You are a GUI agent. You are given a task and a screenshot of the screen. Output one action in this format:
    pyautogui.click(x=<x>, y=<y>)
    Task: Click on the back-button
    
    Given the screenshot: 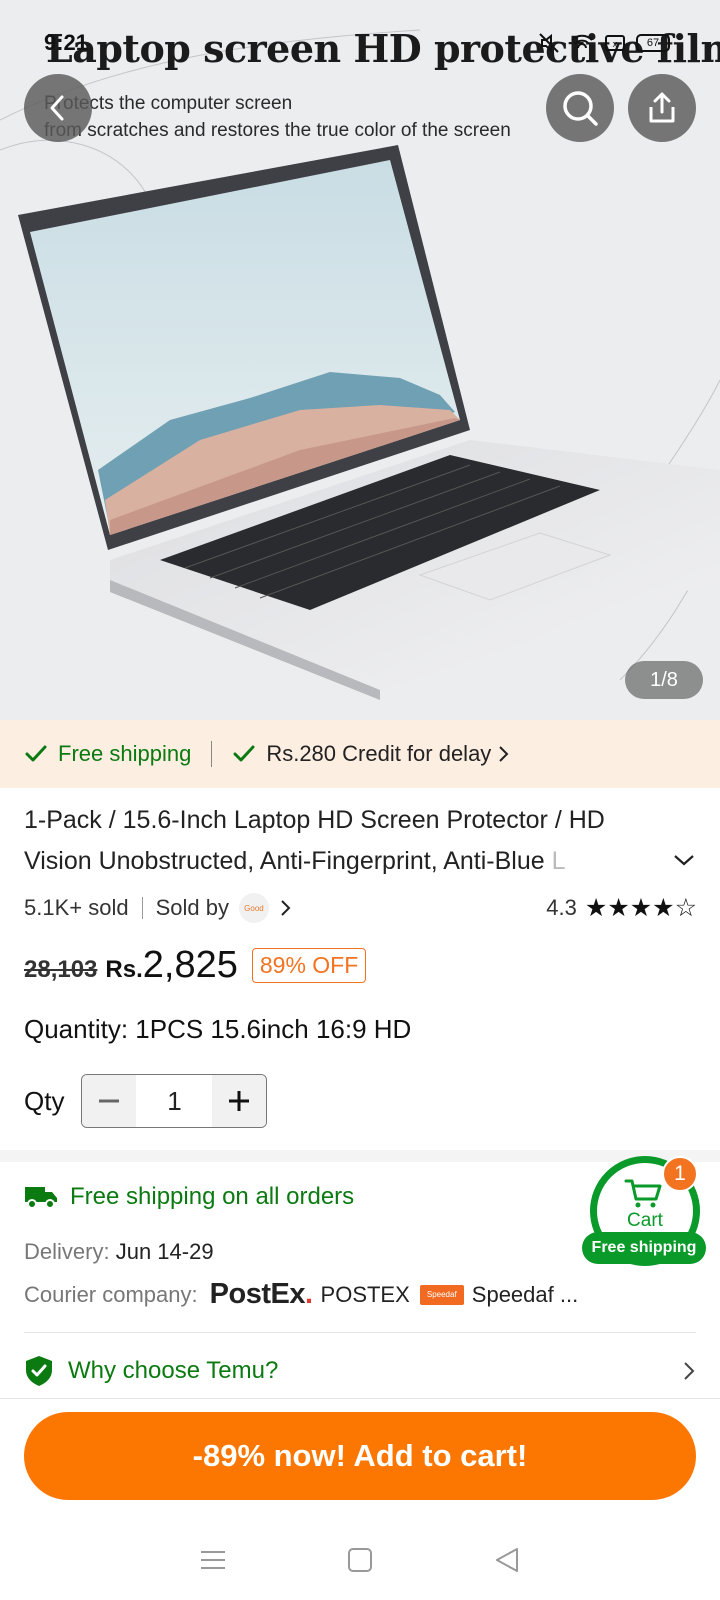 What is the action you would take?
    pyautogui.click(x=58, y=108)
    